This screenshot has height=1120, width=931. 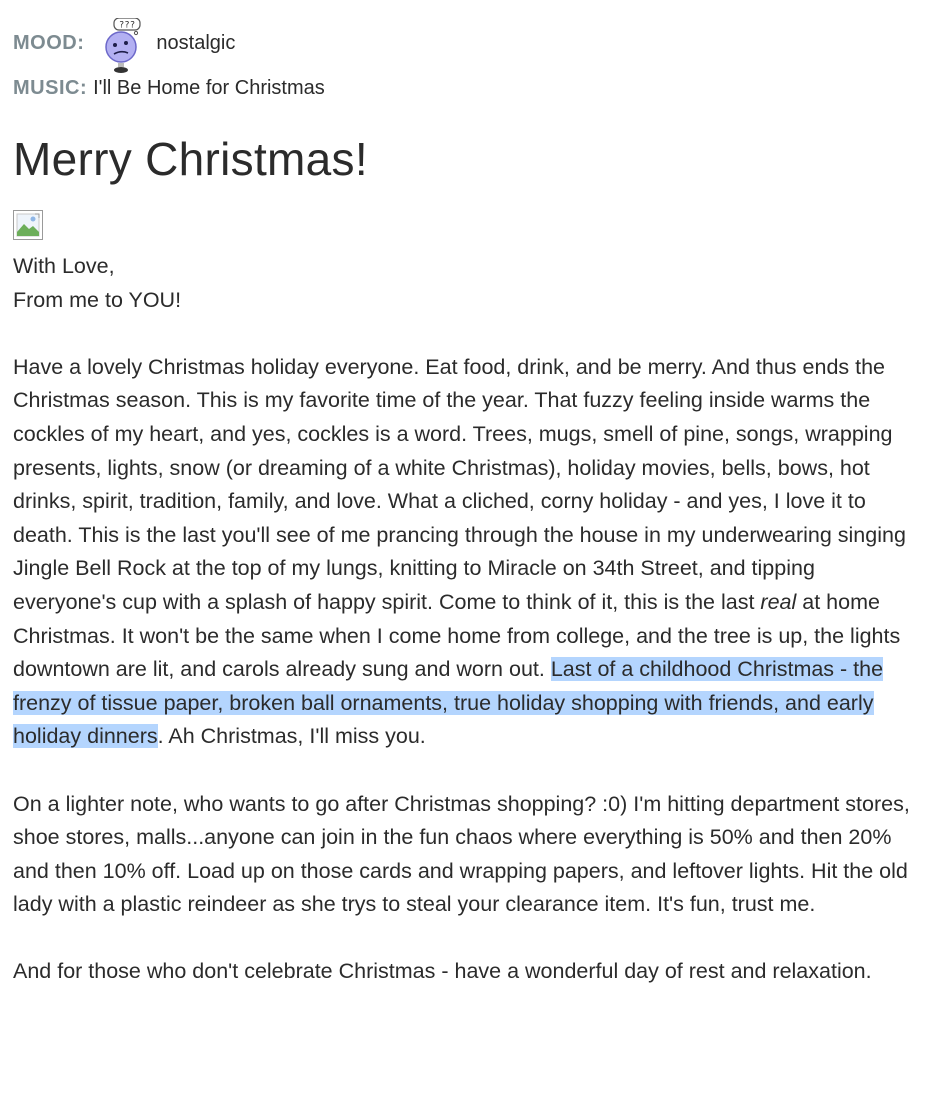 What do you see at coordinates (64, 266) in the screenshot?
I see `greeting-line-1: With Love,` at bounding box center [64, 266].